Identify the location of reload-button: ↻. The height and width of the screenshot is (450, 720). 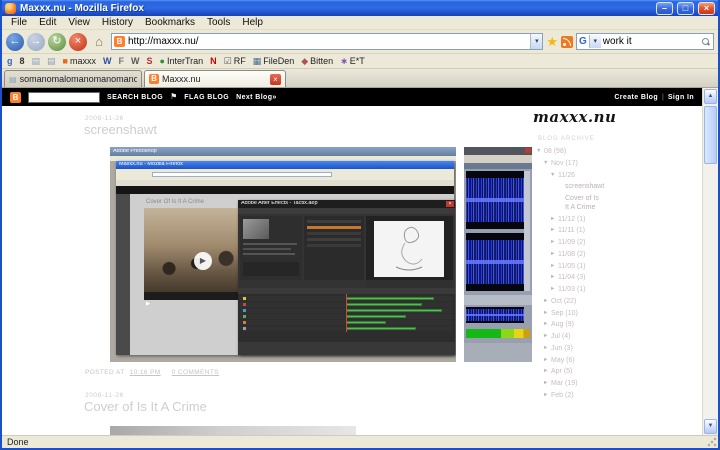
(57, 41).